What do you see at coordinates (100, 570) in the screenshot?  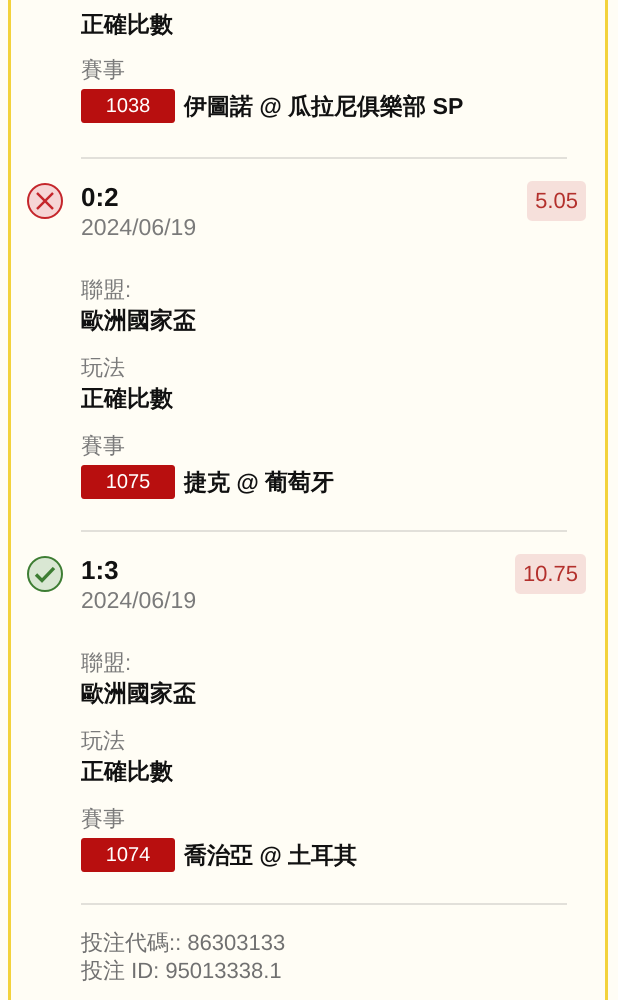 I see `score-selection: 1:3` at bounding box center [100, 570].